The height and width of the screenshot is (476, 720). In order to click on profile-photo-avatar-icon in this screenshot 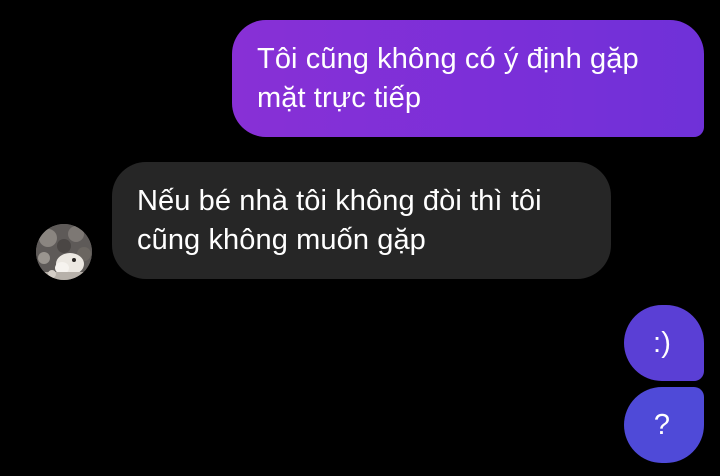, I will do `click(64, 252)`.